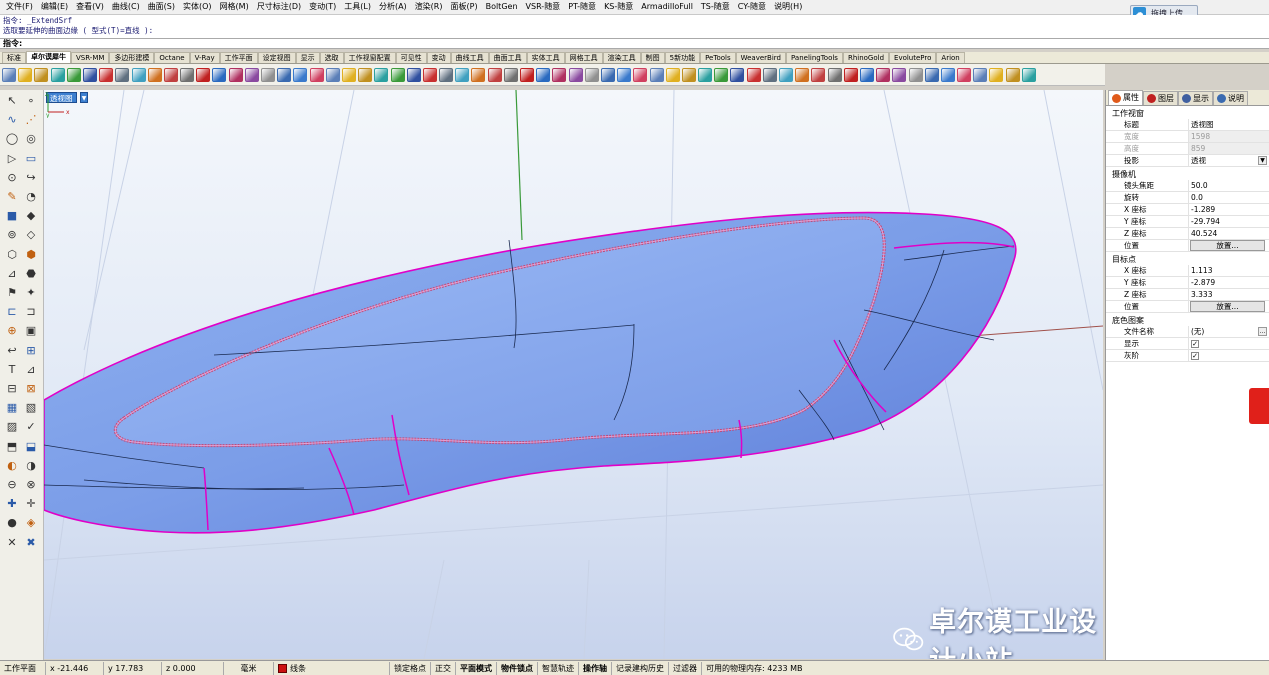 The height and width of the screenshot is (675, 1269). What do you see at coordinates (1228, 294) in the screenshot?
I see `property-value: 3.333` at bounding box center [1228, 294].